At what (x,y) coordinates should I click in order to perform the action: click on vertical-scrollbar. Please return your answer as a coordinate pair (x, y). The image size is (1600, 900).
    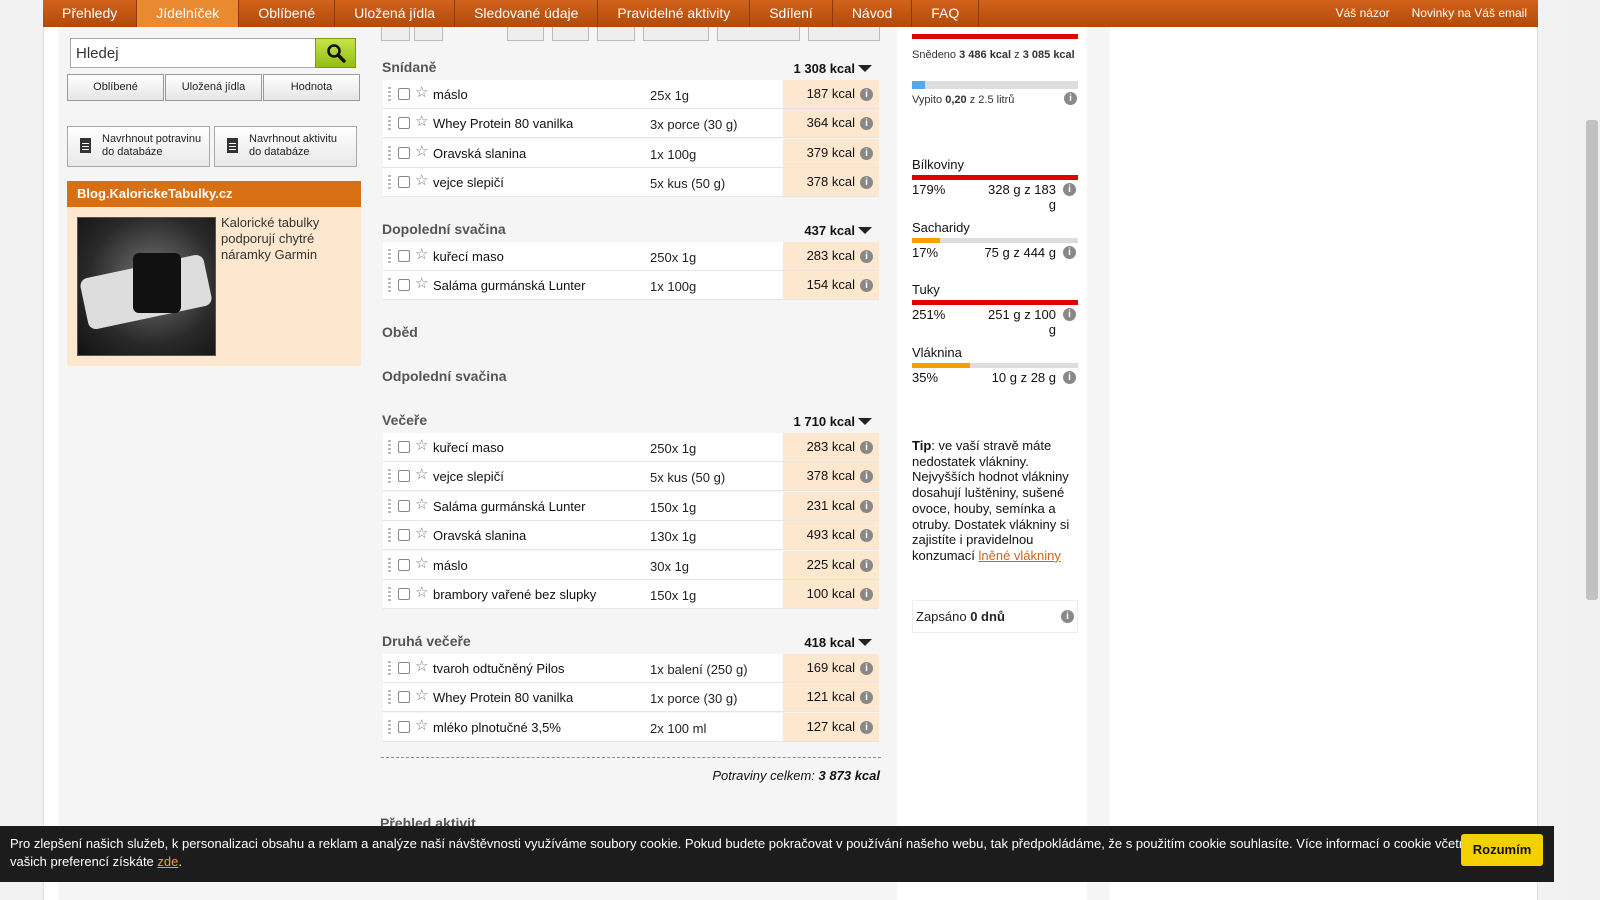
    Looking at the image, I should click on (1584, 450).